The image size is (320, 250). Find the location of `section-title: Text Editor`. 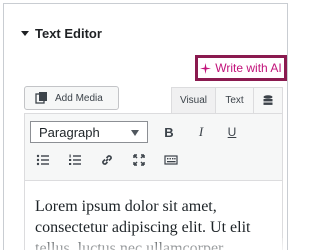

section-title: Text Editor is located at coordinates (68, 33).